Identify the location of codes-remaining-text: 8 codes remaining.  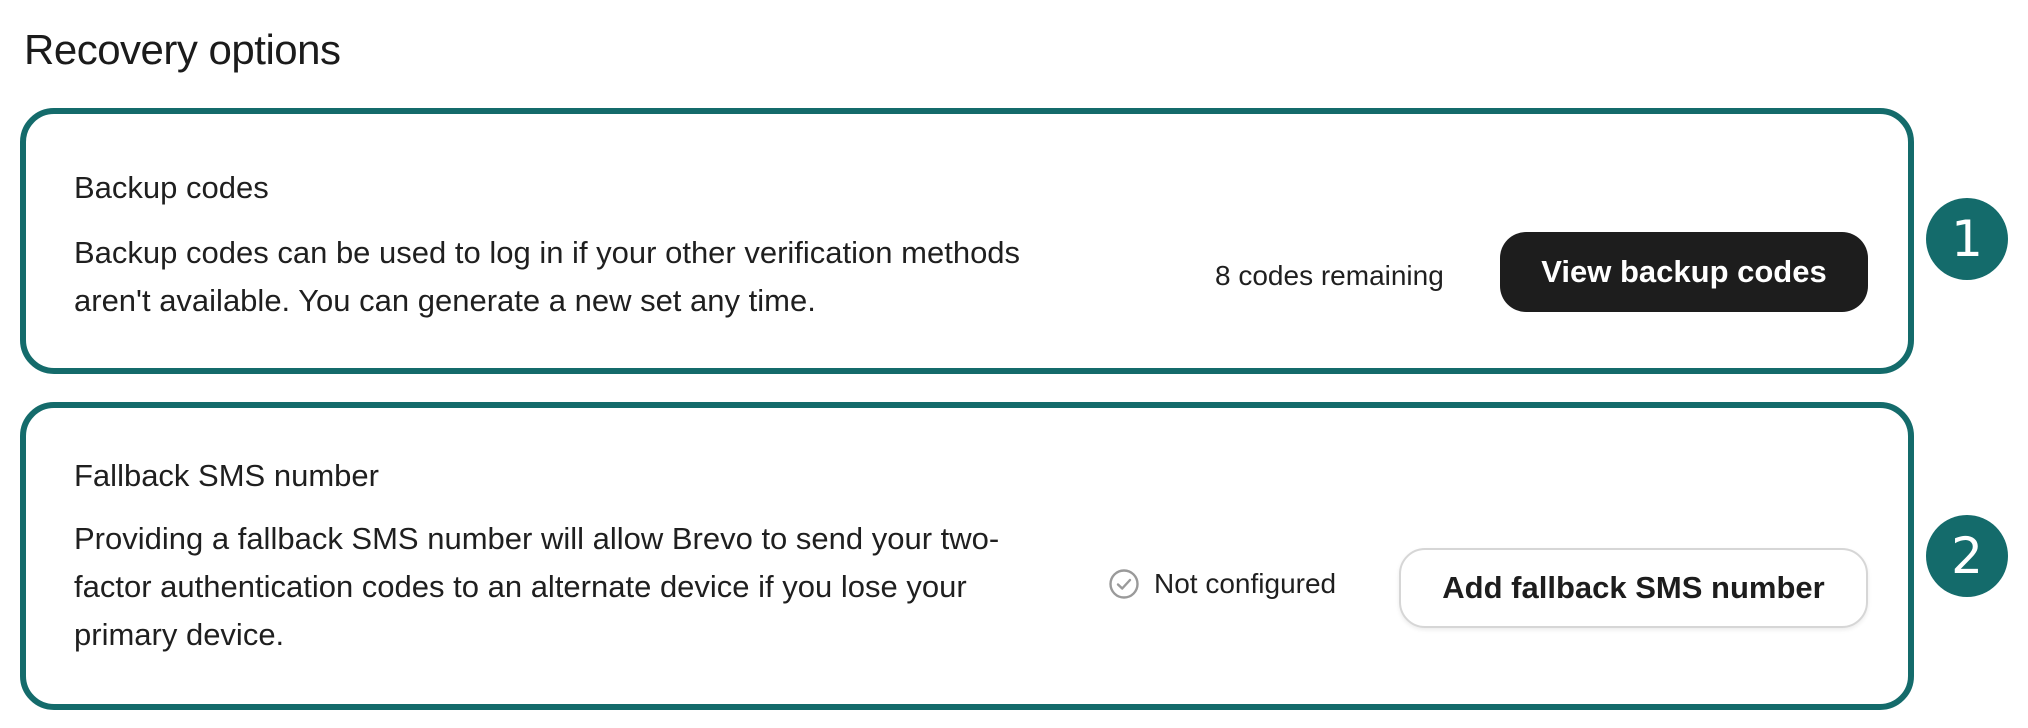
(1329, 275).